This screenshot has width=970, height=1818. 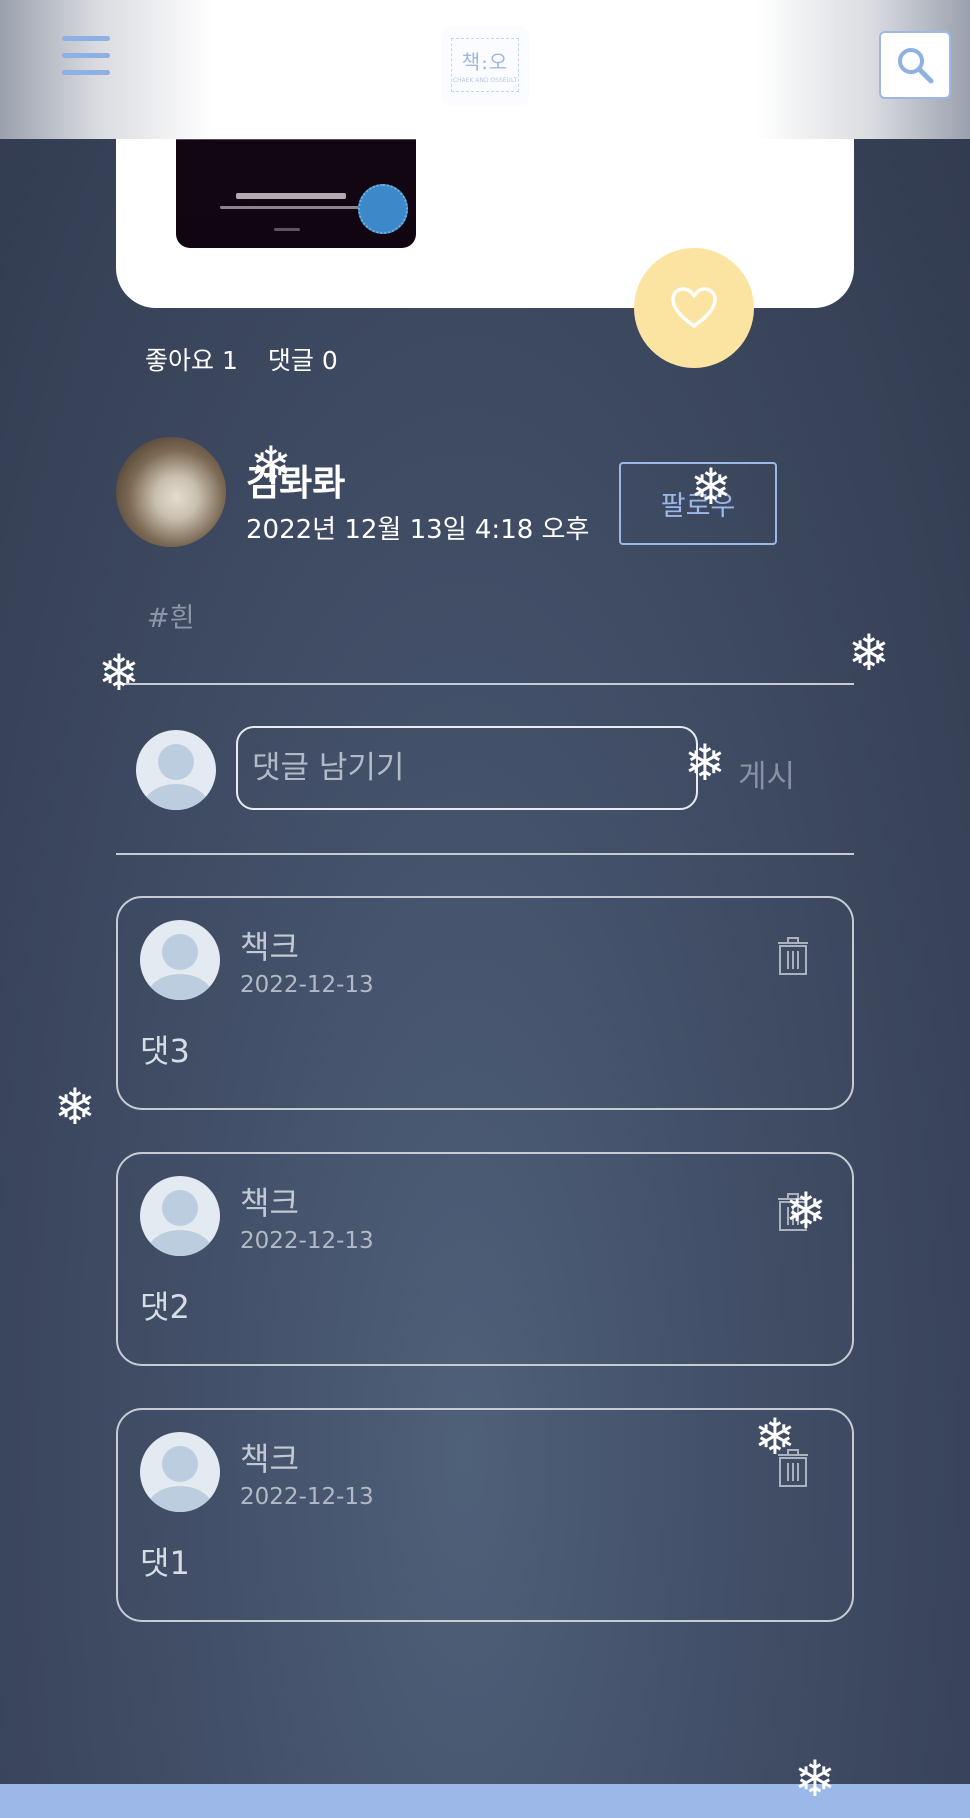 What do you see at coordinates (329, 360) in the screenshot?
I see `comment-count-value: 0` at bounding box center [329, 360].